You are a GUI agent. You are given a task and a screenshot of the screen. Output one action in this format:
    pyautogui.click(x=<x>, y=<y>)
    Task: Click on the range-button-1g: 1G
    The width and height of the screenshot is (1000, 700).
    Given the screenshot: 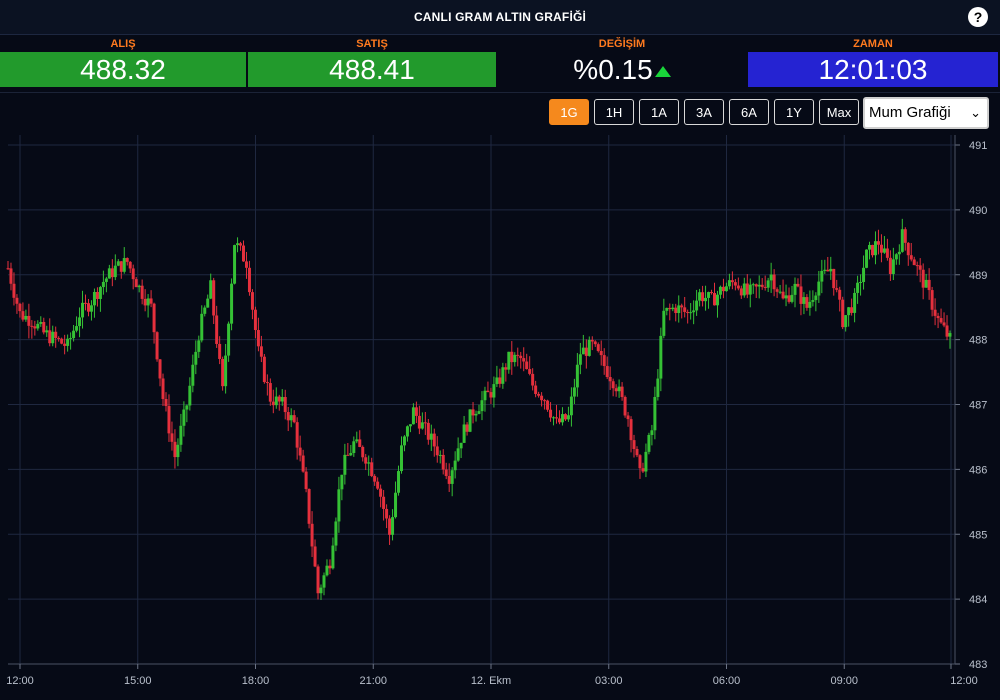 What is the action you would take?
    pyautogui.click(x=569, y=112)
    